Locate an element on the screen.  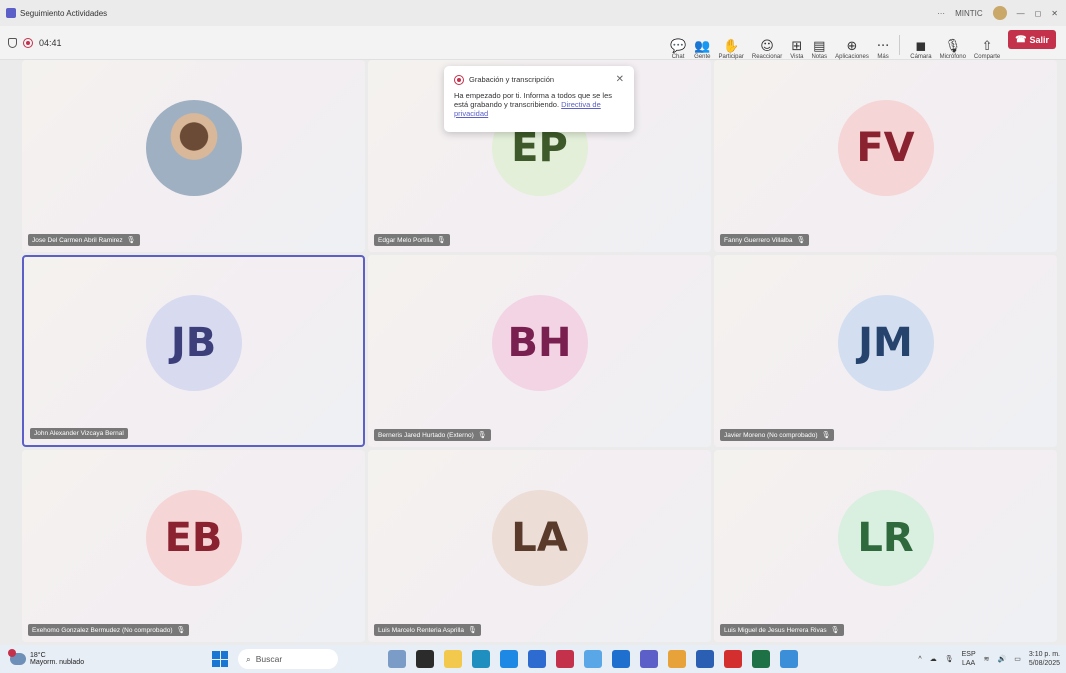
participant-name-tag: Jose Del Carmen Abril Ramirez 🎙 is located at coordinates (84, 240).